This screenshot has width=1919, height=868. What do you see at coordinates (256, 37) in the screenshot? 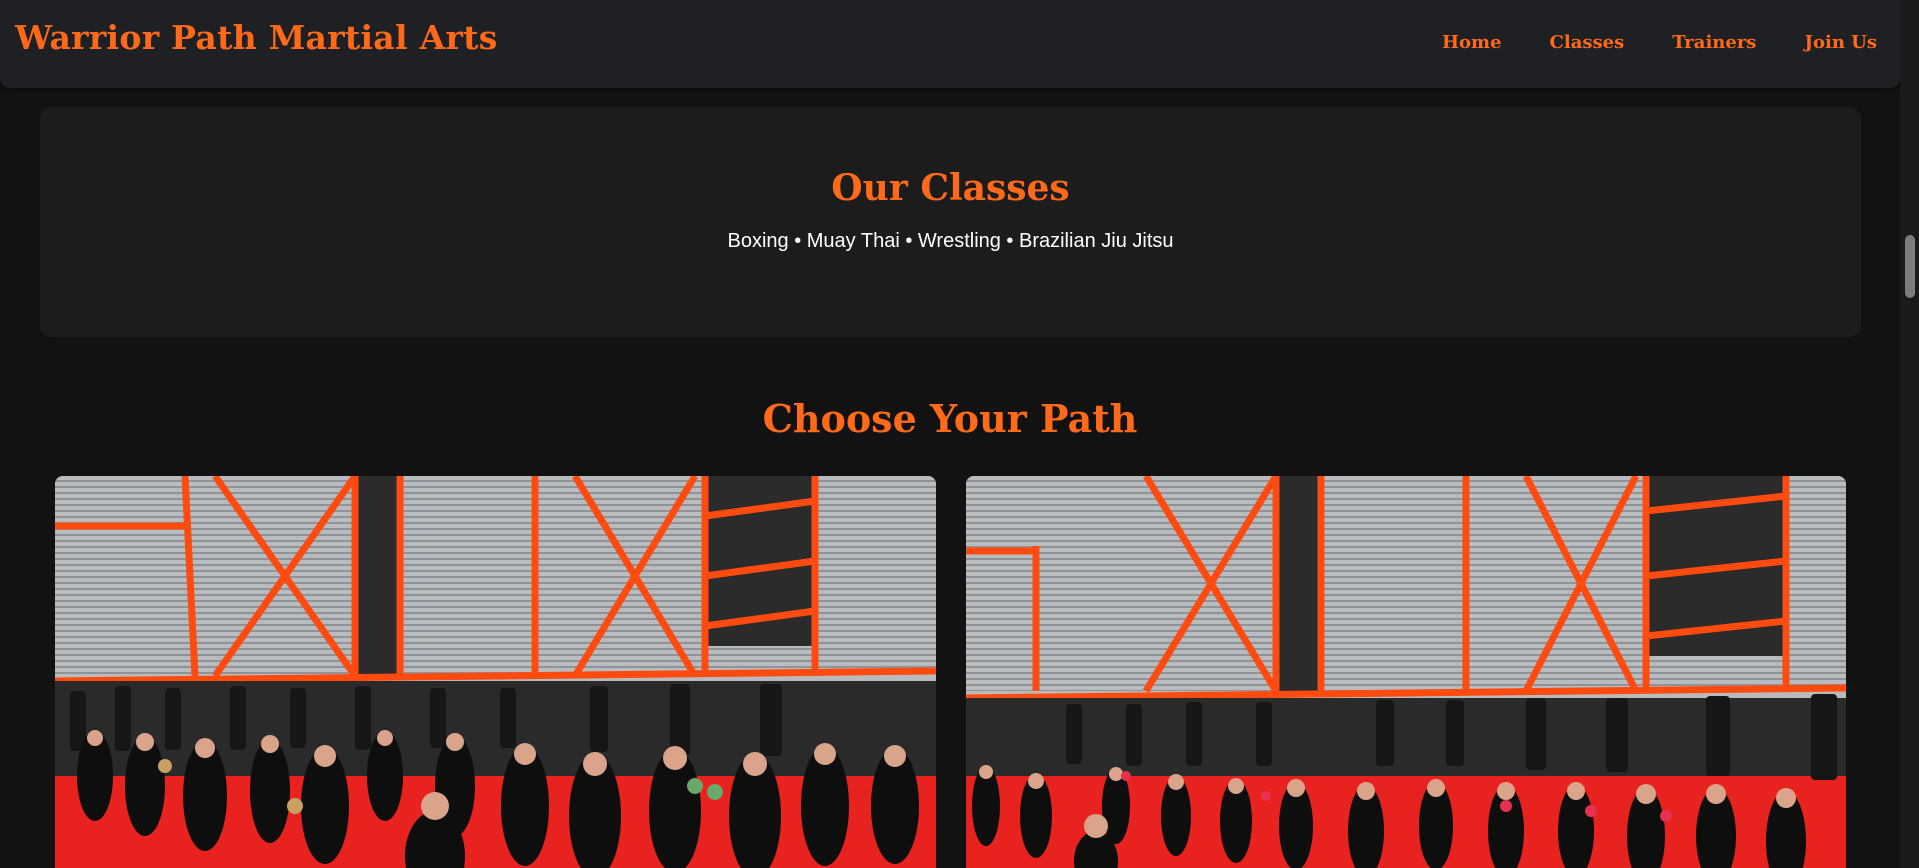
I see `site-logo-text: Warrior Path Martial Arts` at bounding box center [256, 37].